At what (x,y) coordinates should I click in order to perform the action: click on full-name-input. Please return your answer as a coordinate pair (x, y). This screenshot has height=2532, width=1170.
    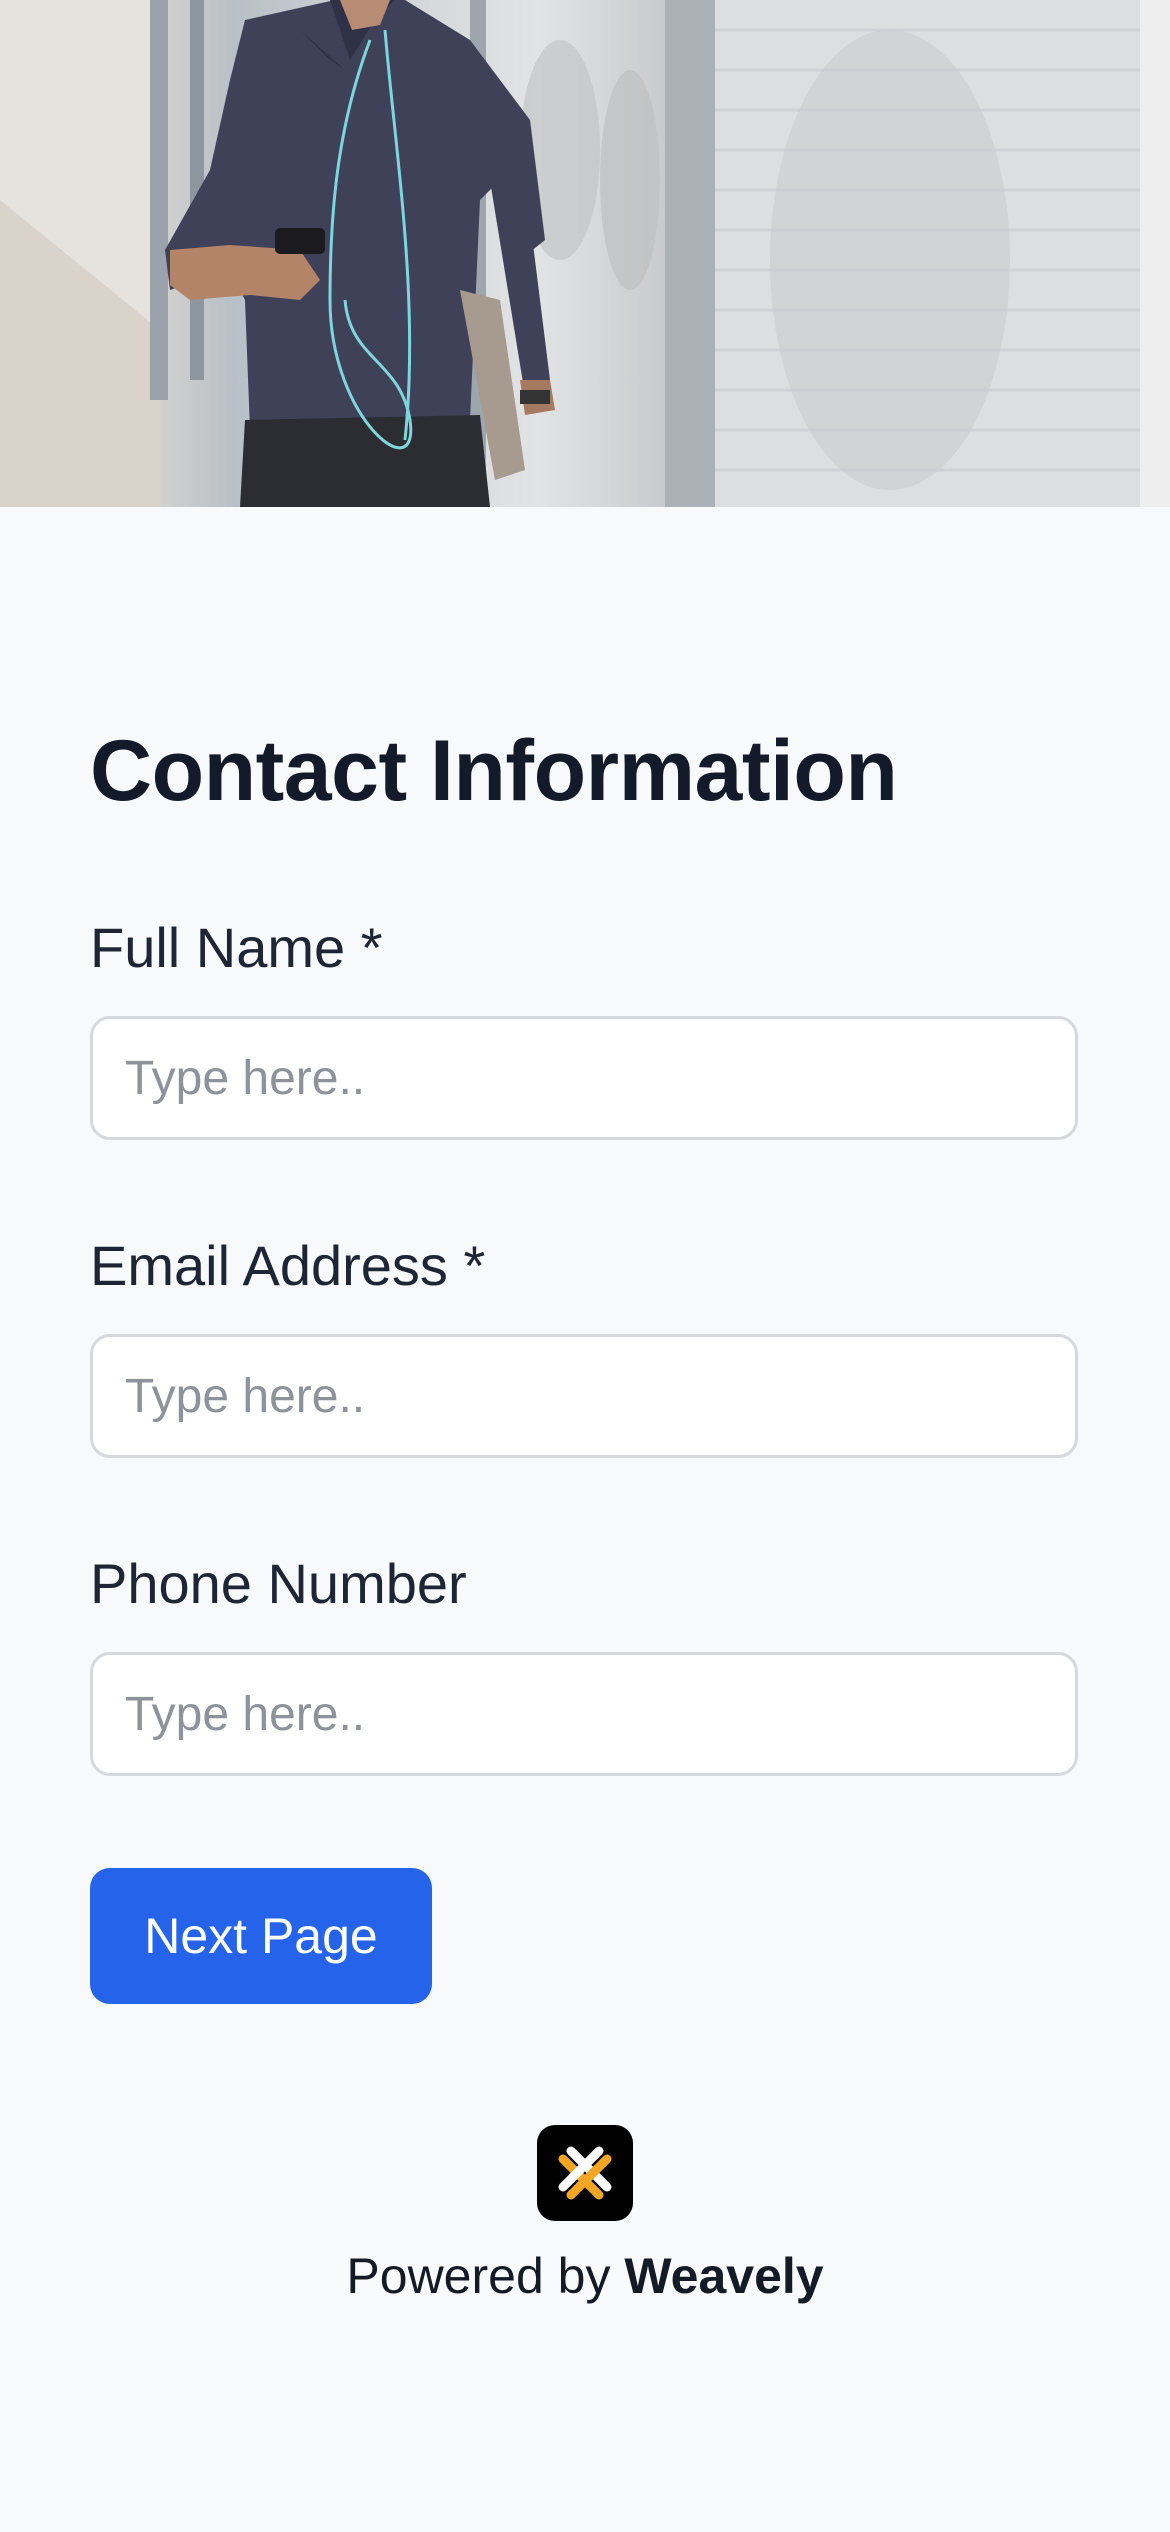
    Looking at the image, I should click on (584, 1078).